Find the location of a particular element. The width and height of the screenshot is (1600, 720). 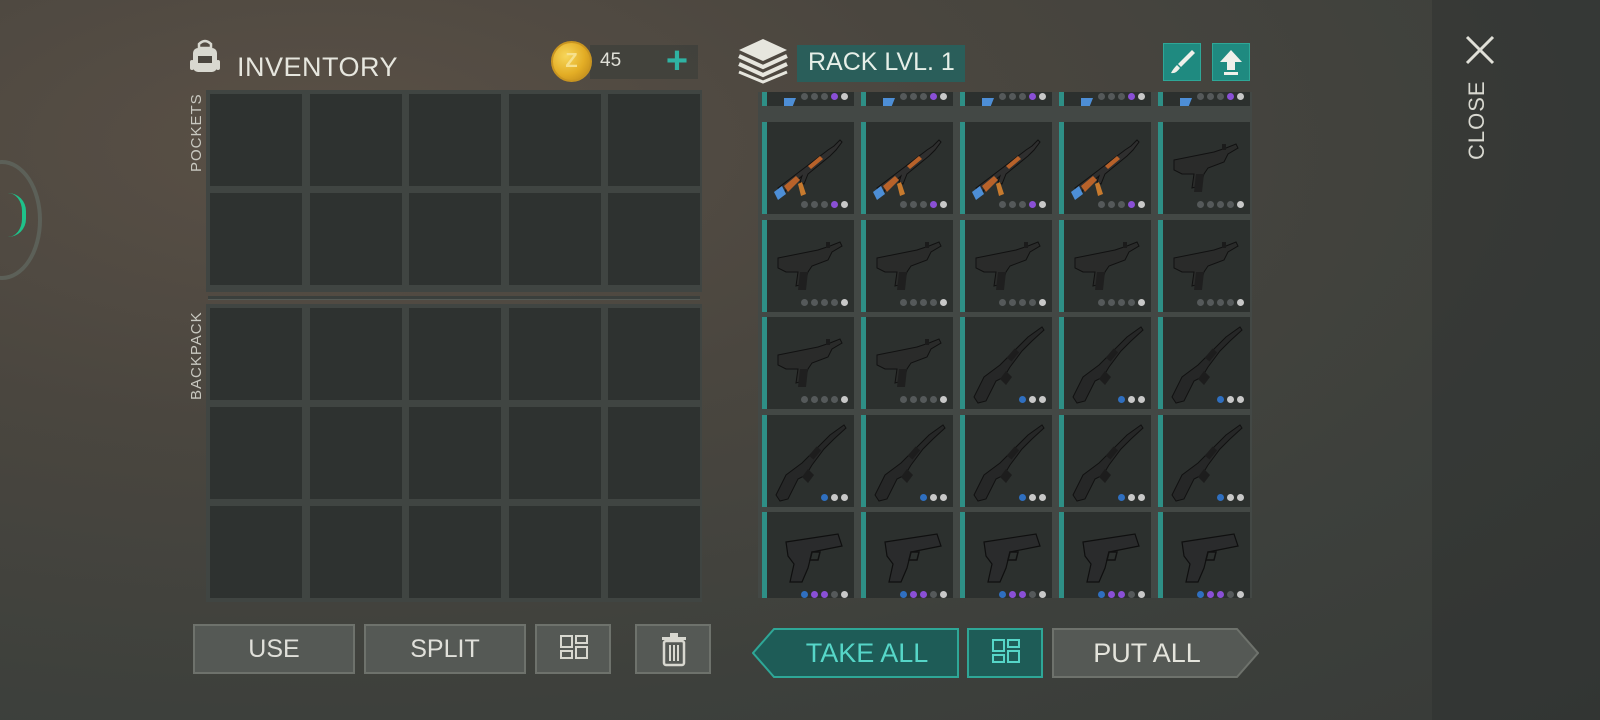

put-all-button: PUT ALL is located at coordinates (1147, 653).